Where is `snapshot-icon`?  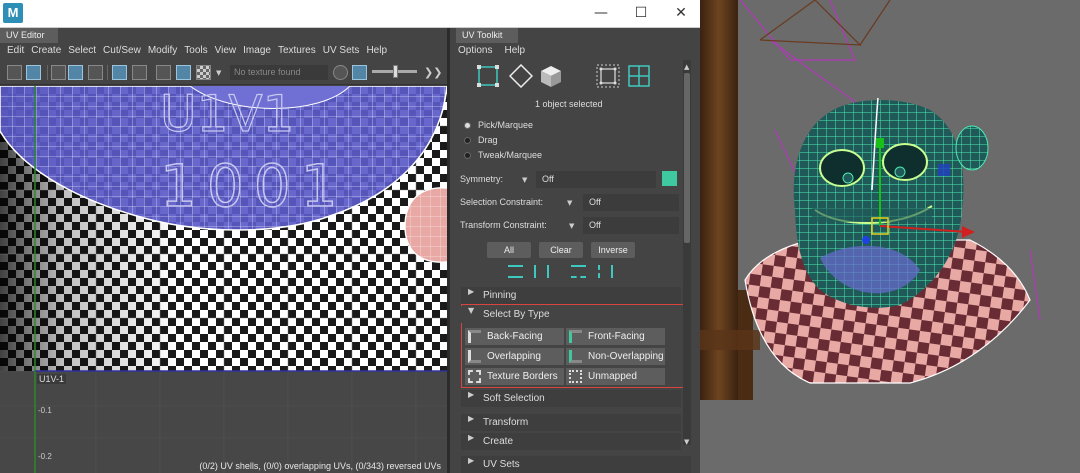 snapshot-icon is located at coordinates (163, 72).